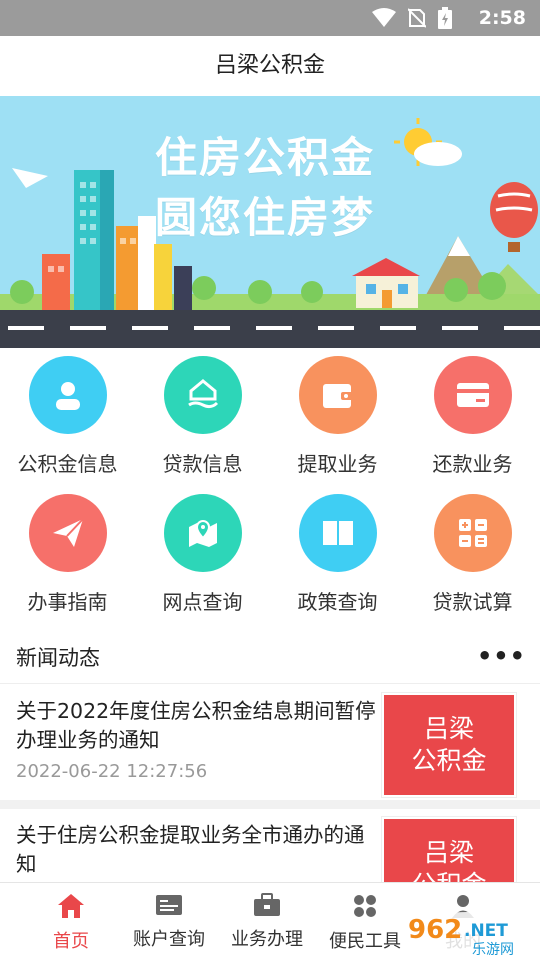 This screenshot has height=960, width=540. What do you see at coordinates (265, 217) in the screenshot?
I see `banner-slogan-line2: 圆您住房梦` at bounding box center [265, 217].